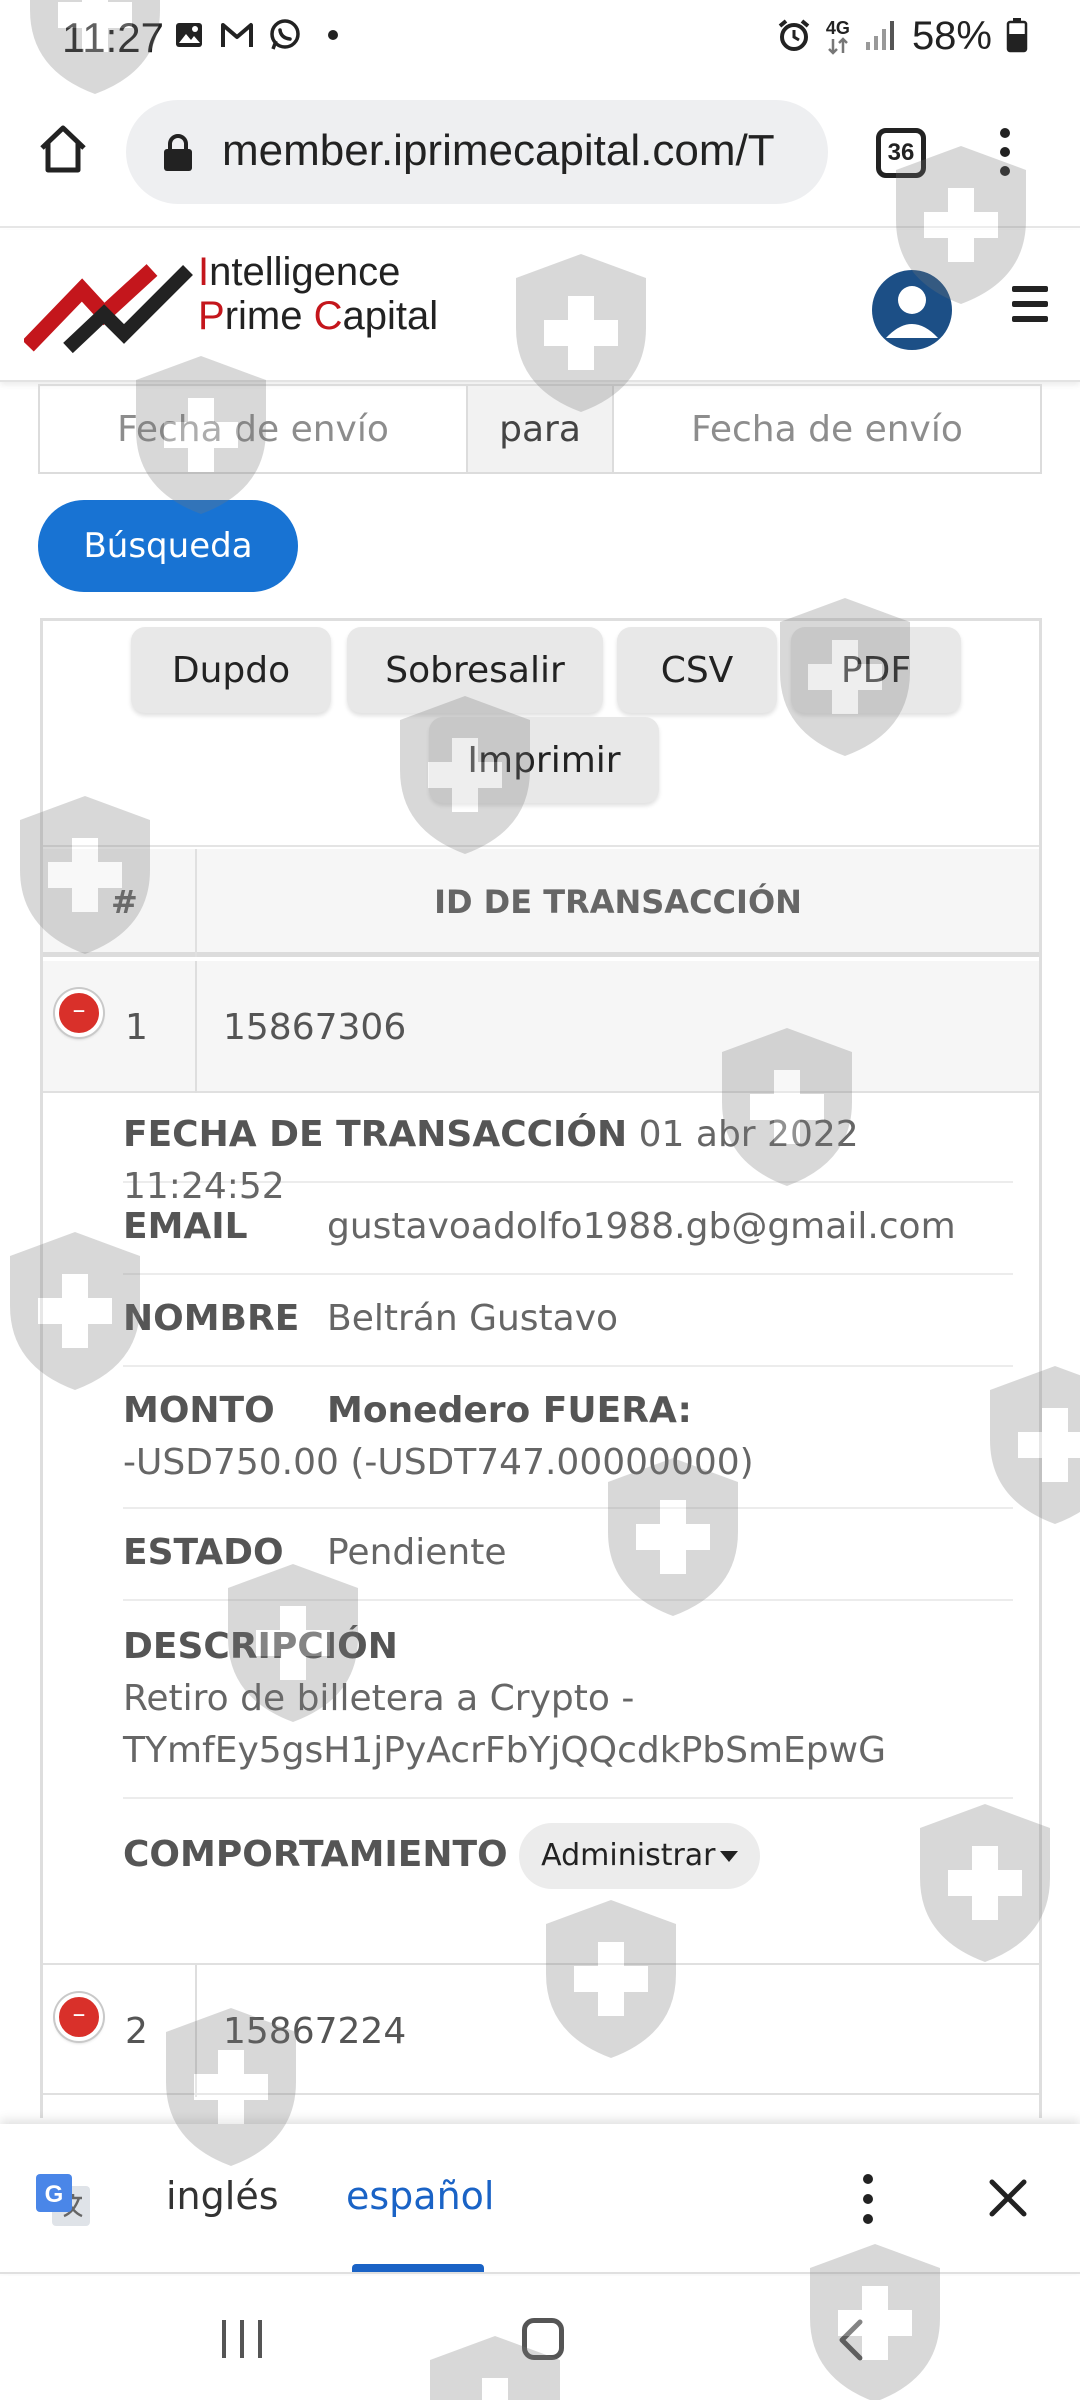 The height and width of the screenshot is (2400, 1080). What do you see at coordinates (544, 760) in the screenshot?
I see `print-button: Imprimir` at bounding box center [544, 760].